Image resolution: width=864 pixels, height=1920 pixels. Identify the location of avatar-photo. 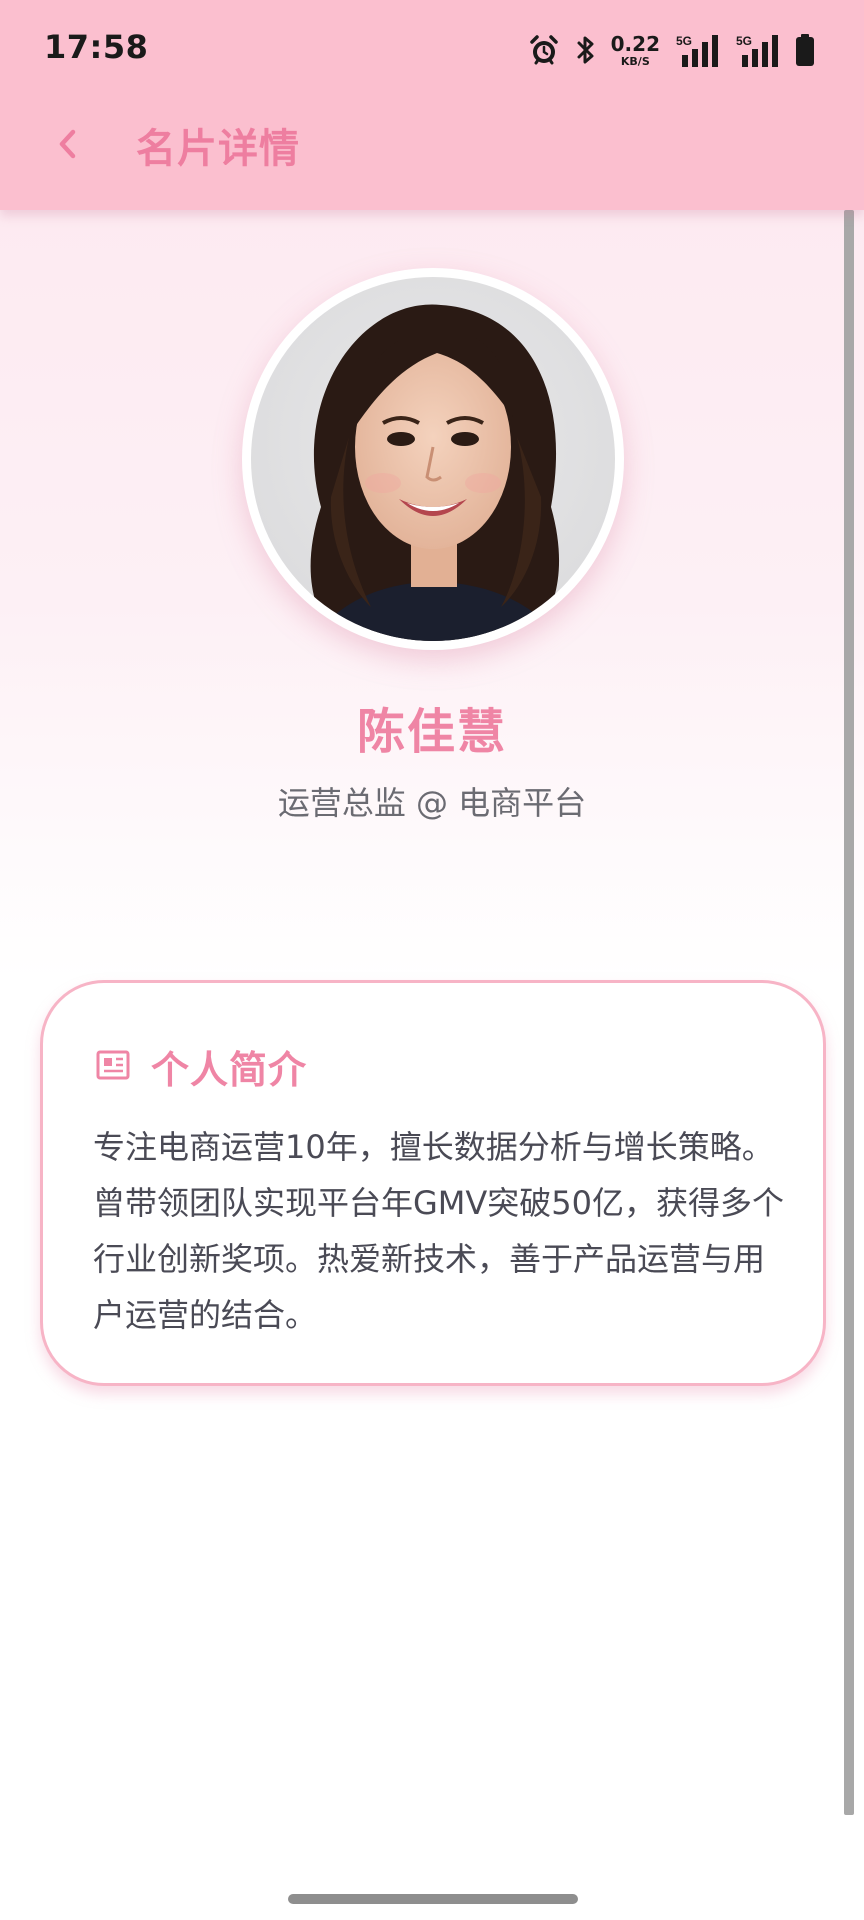
(433, 459).